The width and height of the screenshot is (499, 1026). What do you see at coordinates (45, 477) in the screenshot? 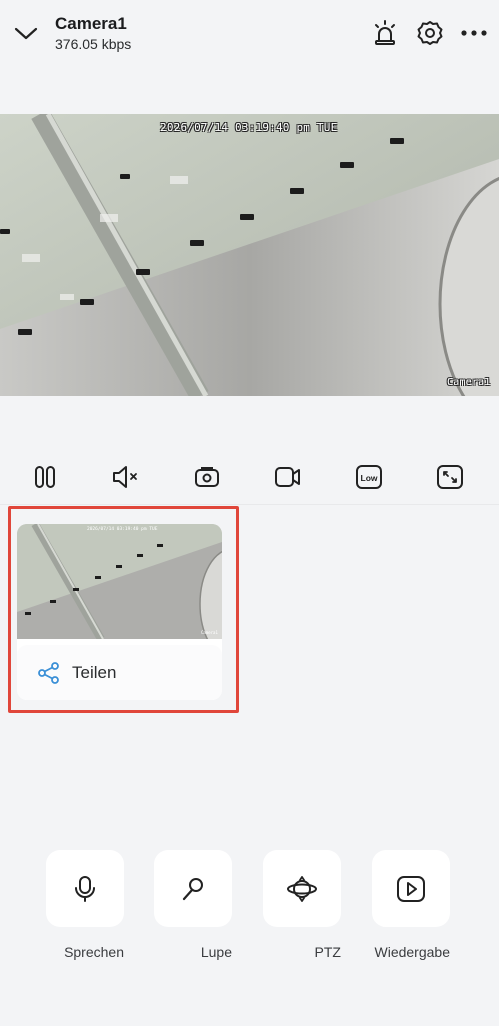
I see `pause-icon` at bounding box center [45, 477].